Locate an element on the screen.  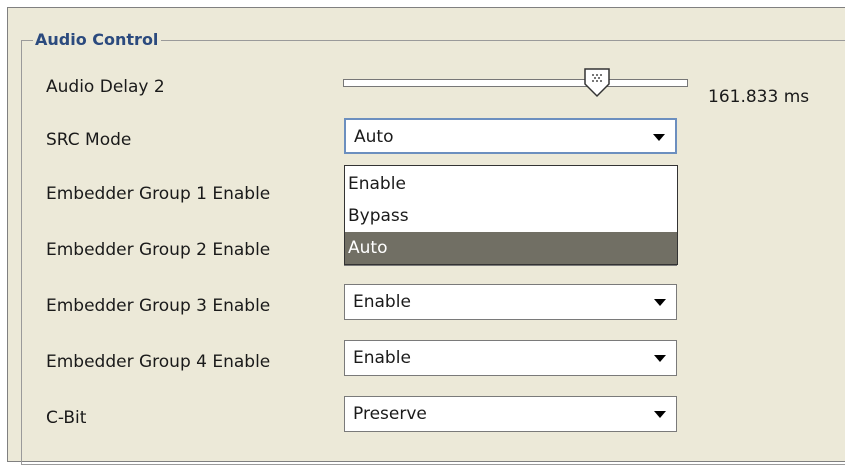
src-mode-options-list: Enable Bypass Auto is located at coordinates (511, 215).